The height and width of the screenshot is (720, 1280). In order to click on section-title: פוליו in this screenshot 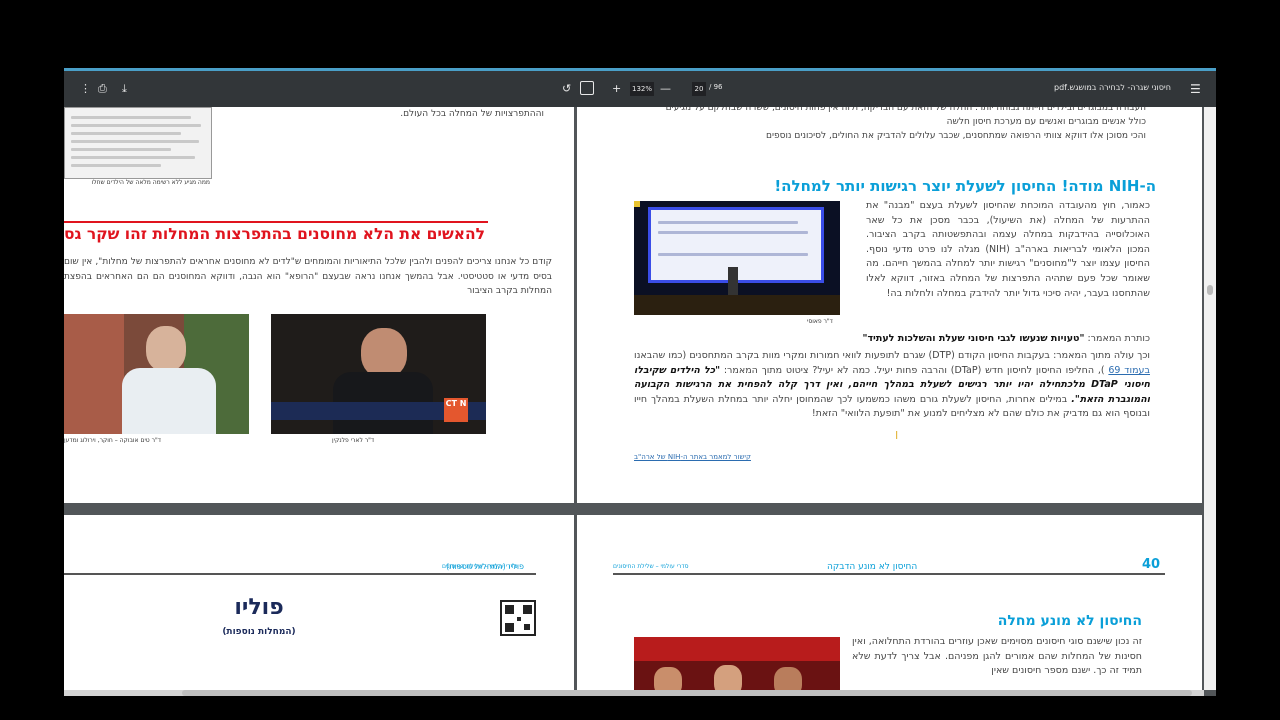, I will do `click(259, 607)`.